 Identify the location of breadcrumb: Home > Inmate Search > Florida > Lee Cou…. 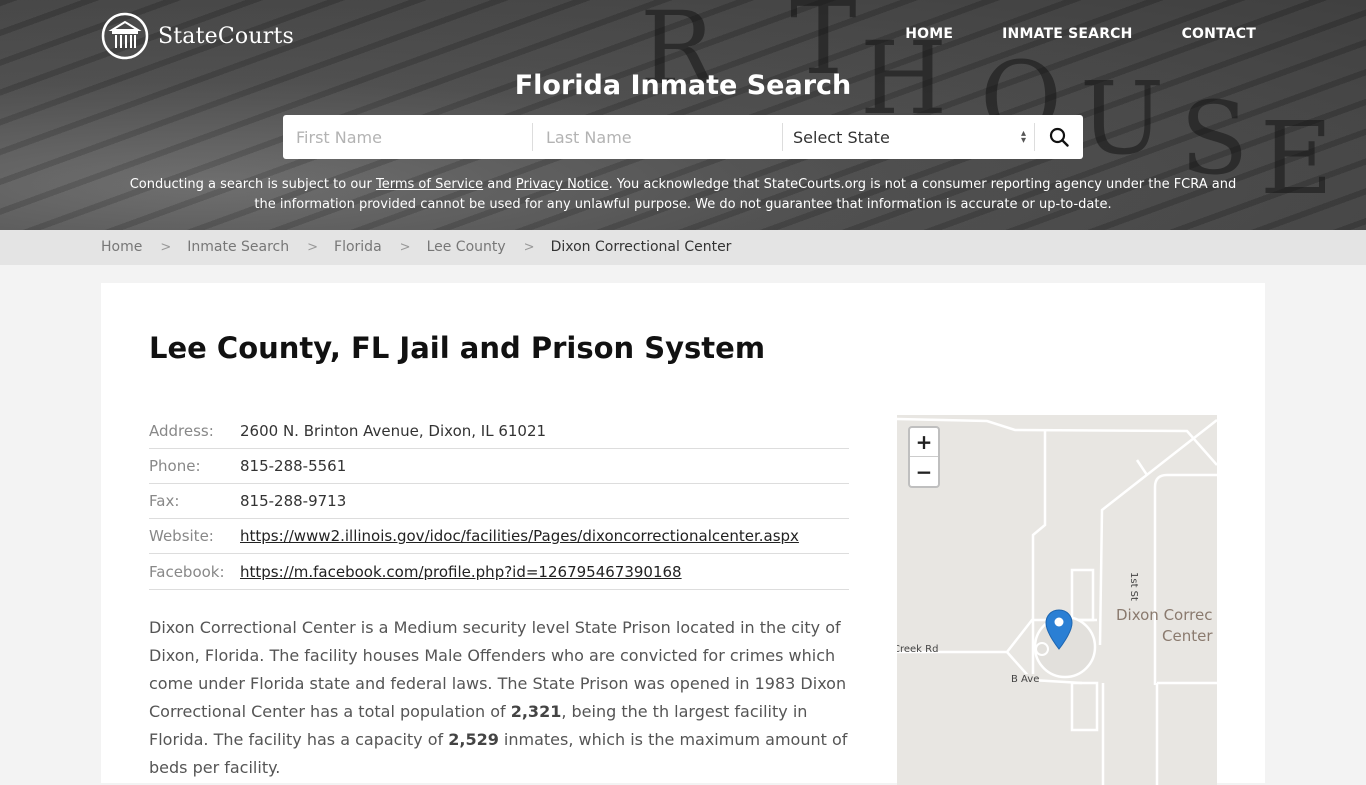
(416, 247).